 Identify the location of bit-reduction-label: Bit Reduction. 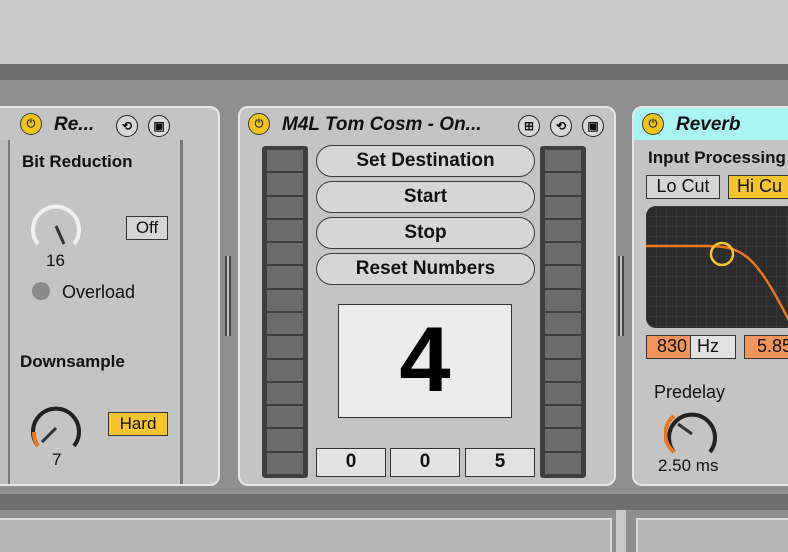
(77, 161).